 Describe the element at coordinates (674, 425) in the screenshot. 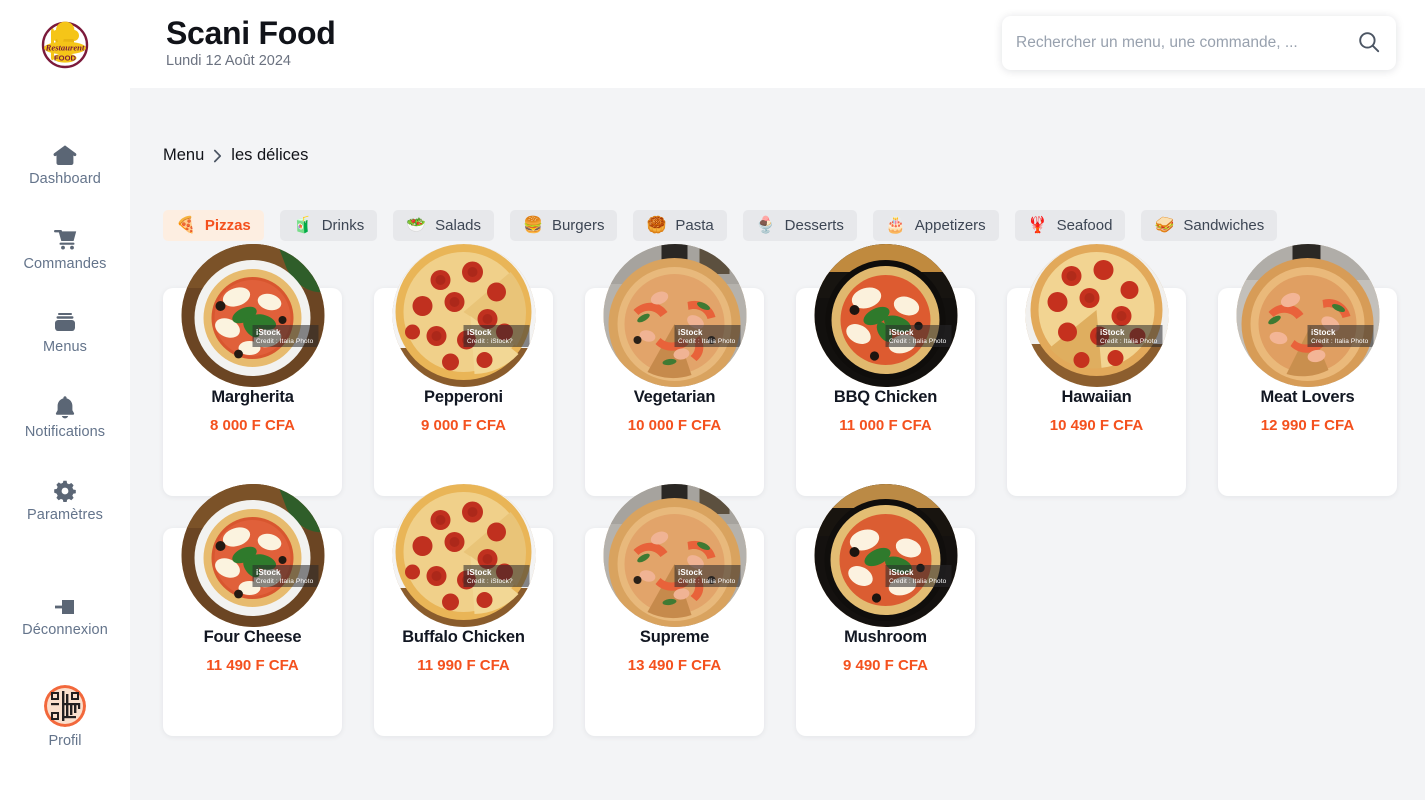

I see `product-price: 10 000 F CFA` at that location.